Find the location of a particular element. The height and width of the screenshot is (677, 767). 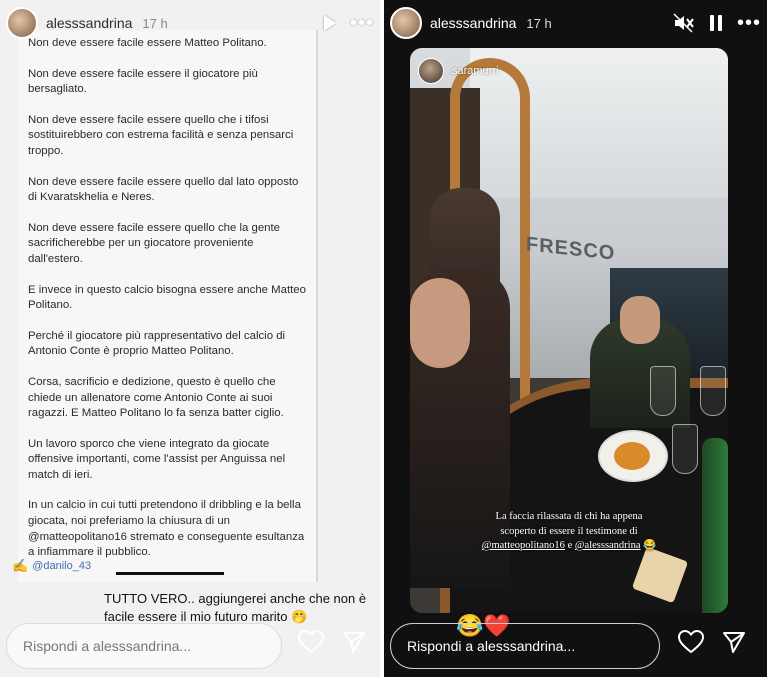

writing-hand-icon: ✍️ is located at coordinates (20, 565).